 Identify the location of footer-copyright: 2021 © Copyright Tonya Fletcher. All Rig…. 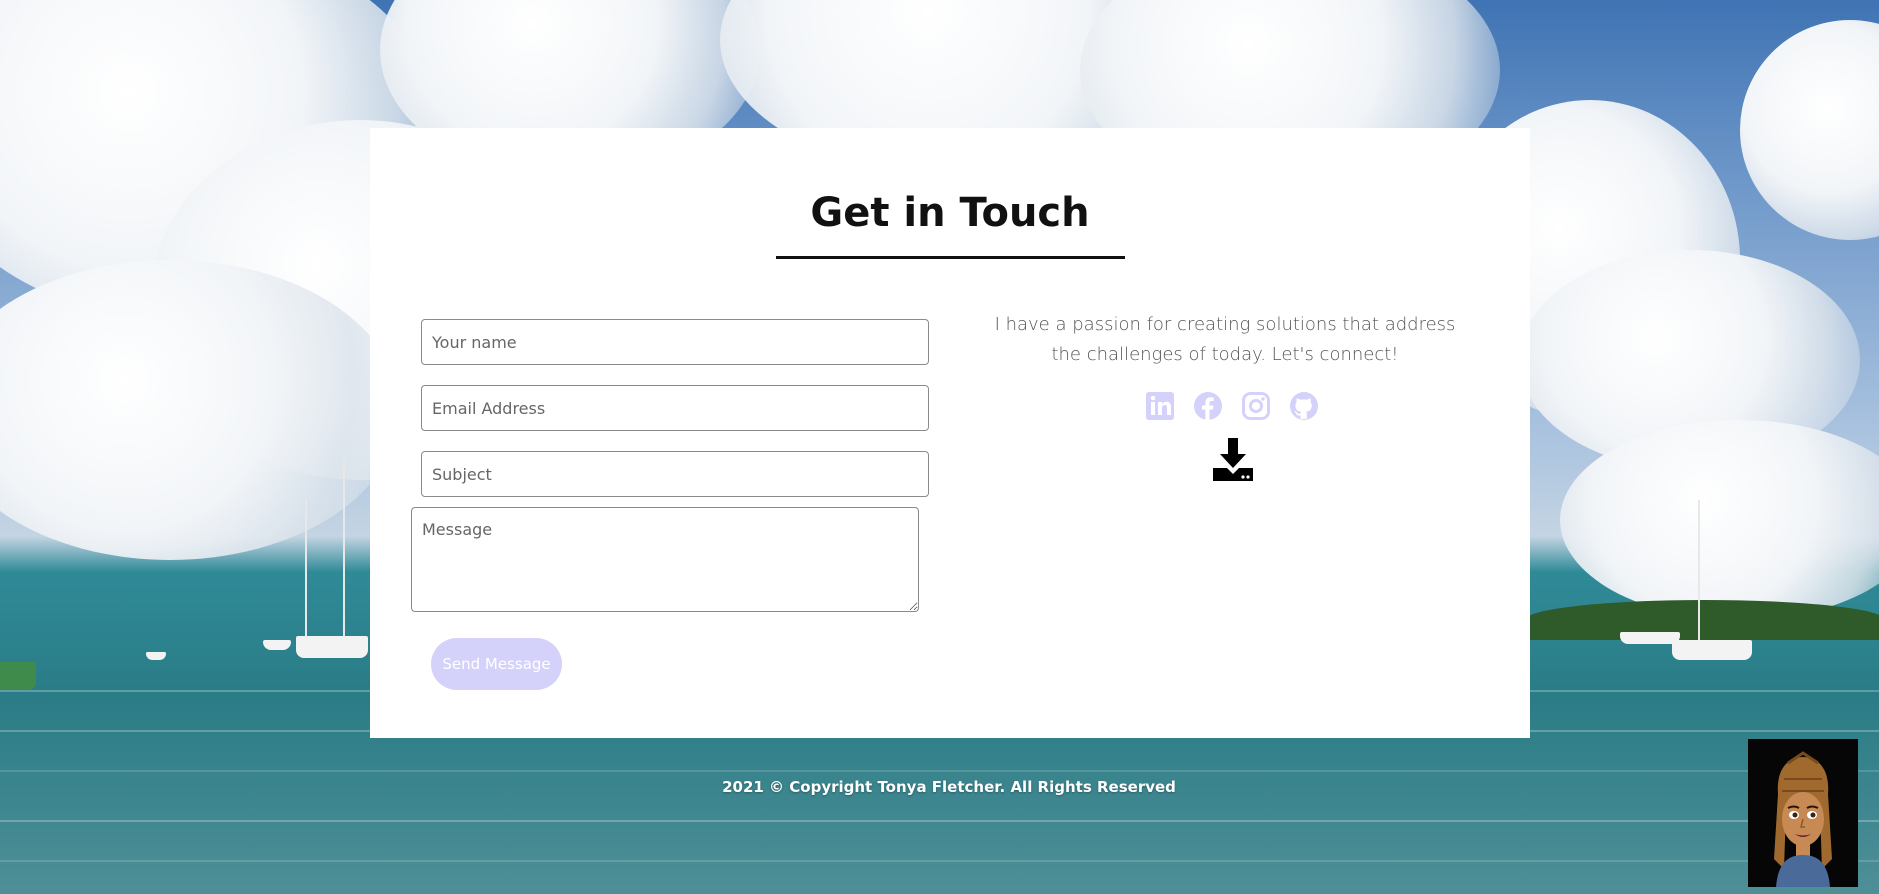
(949, 787).